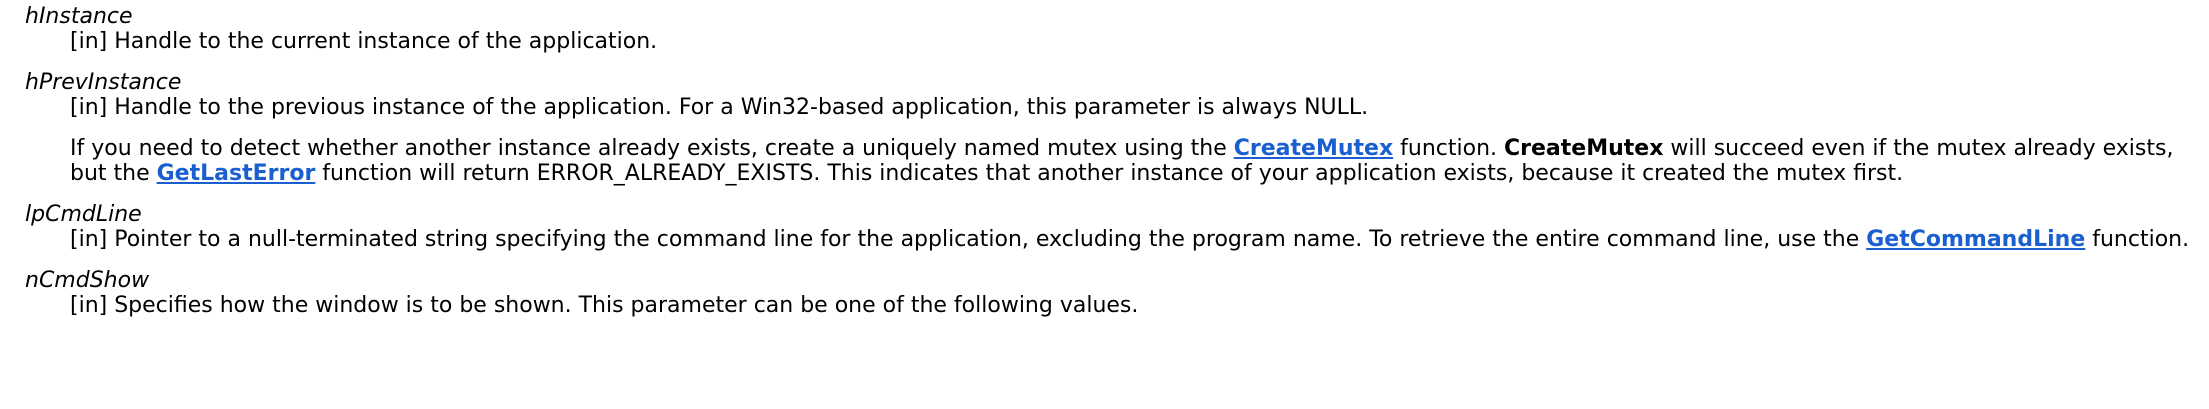 The image size is (2209, 409). I want to click on param-name-ncmdshow: nCmdShow, so click(87, 280).